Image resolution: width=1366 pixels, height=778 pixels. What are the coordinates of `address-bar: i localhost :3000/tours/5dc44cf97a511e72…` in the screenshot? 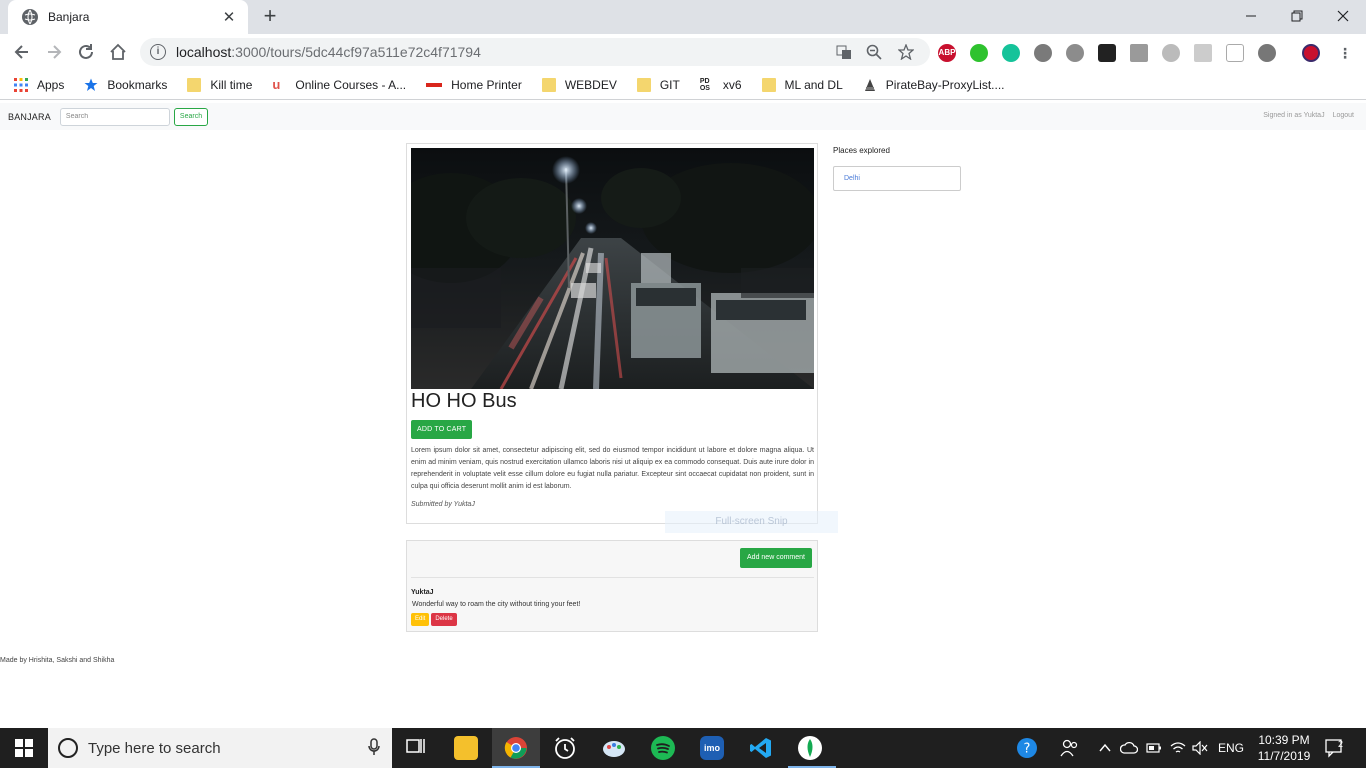 It's located at (535, 52).